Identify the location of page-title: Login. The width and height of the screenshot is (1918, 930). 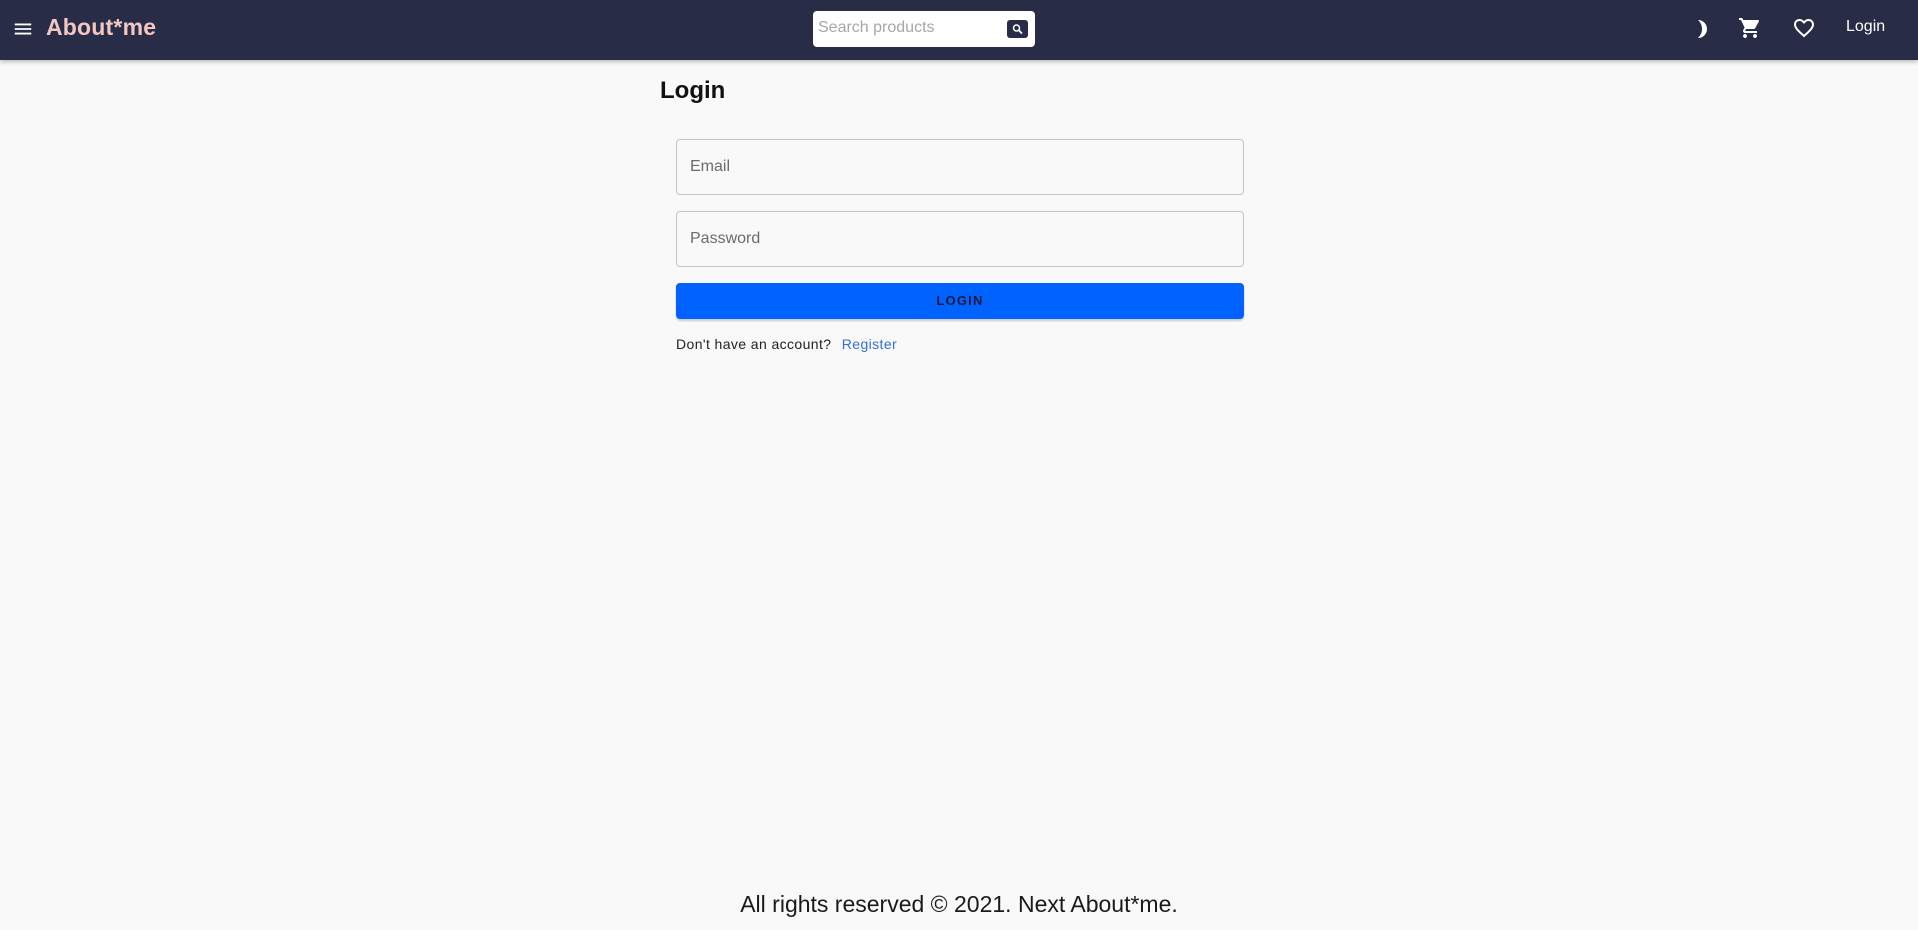
(693, 90).